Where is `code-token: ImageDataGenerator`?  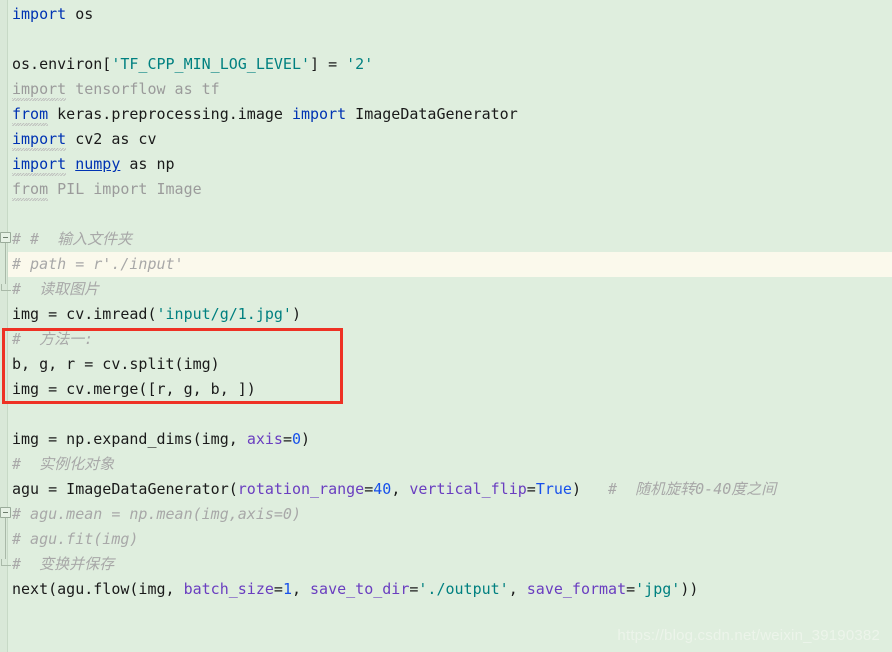 code-token: ImageDataGenerator is located at coordinates (432, 114).